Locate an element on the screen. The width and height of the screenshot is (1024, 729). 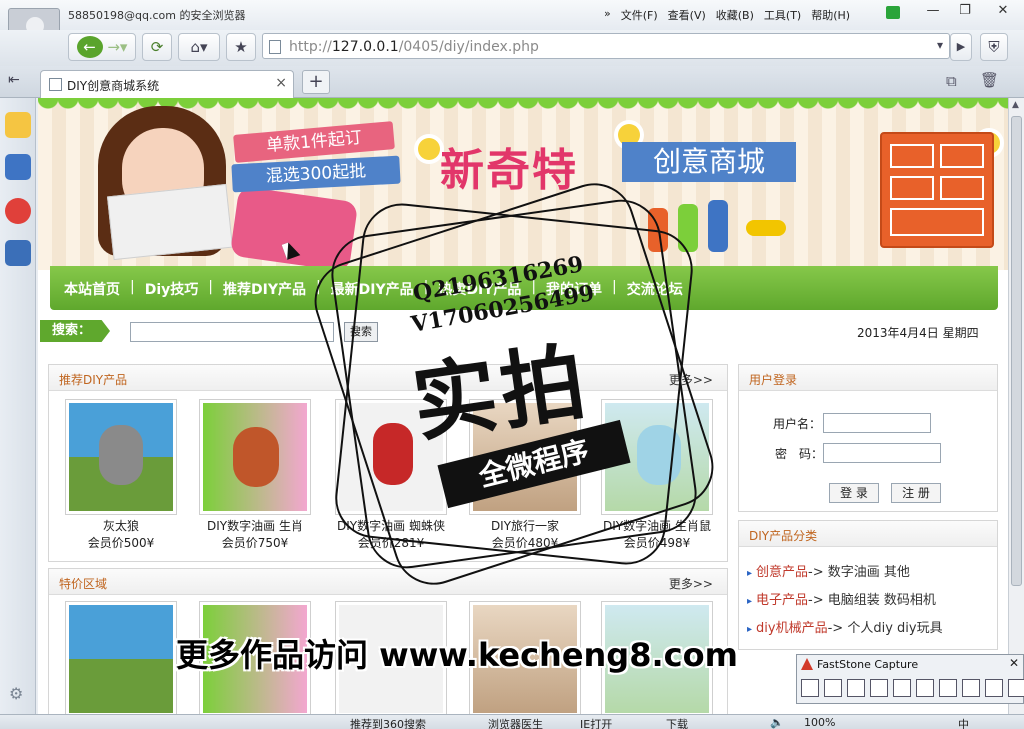
product-price: 会员价500¥ is located at coordinates (121, 543).